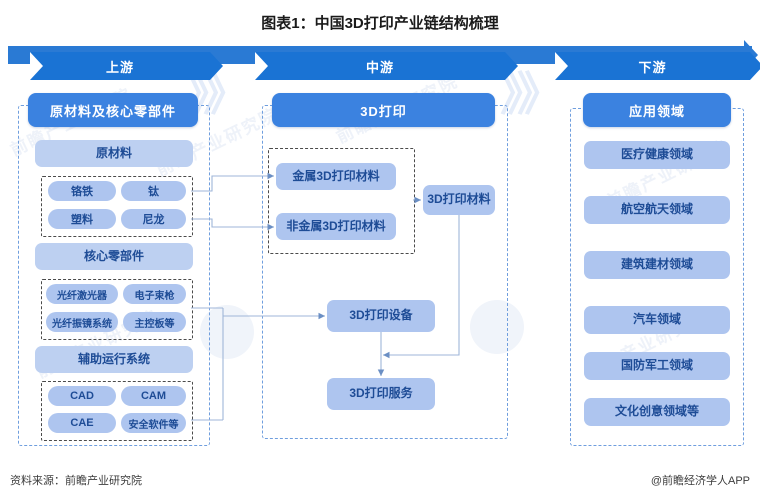  Describe the element at coordinates (657, 320) in the screenshot. I see `downstream-item-3: 汽车领域` at that location.